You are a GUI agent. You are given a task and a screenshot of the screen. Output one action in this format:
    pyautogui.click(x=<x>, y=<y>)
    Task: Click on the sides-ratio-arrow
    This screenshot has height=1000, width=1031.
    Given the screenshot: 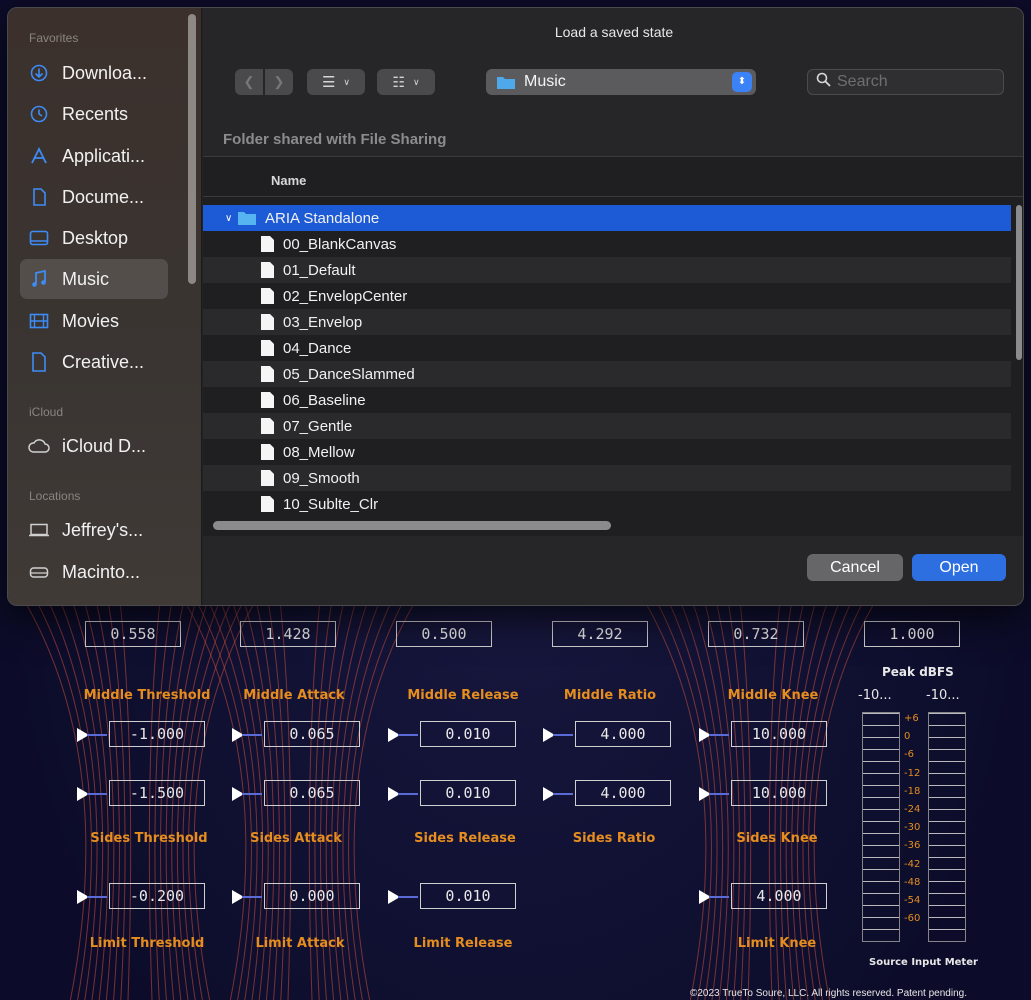 What is the action you would take?
    pyautogui.click(x=558, y=794)
    